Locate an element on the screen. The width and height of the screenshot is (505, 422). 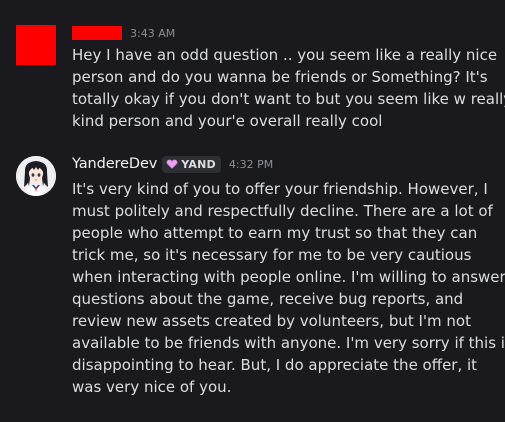
anime-avatar is located at coordinates (36, 176).